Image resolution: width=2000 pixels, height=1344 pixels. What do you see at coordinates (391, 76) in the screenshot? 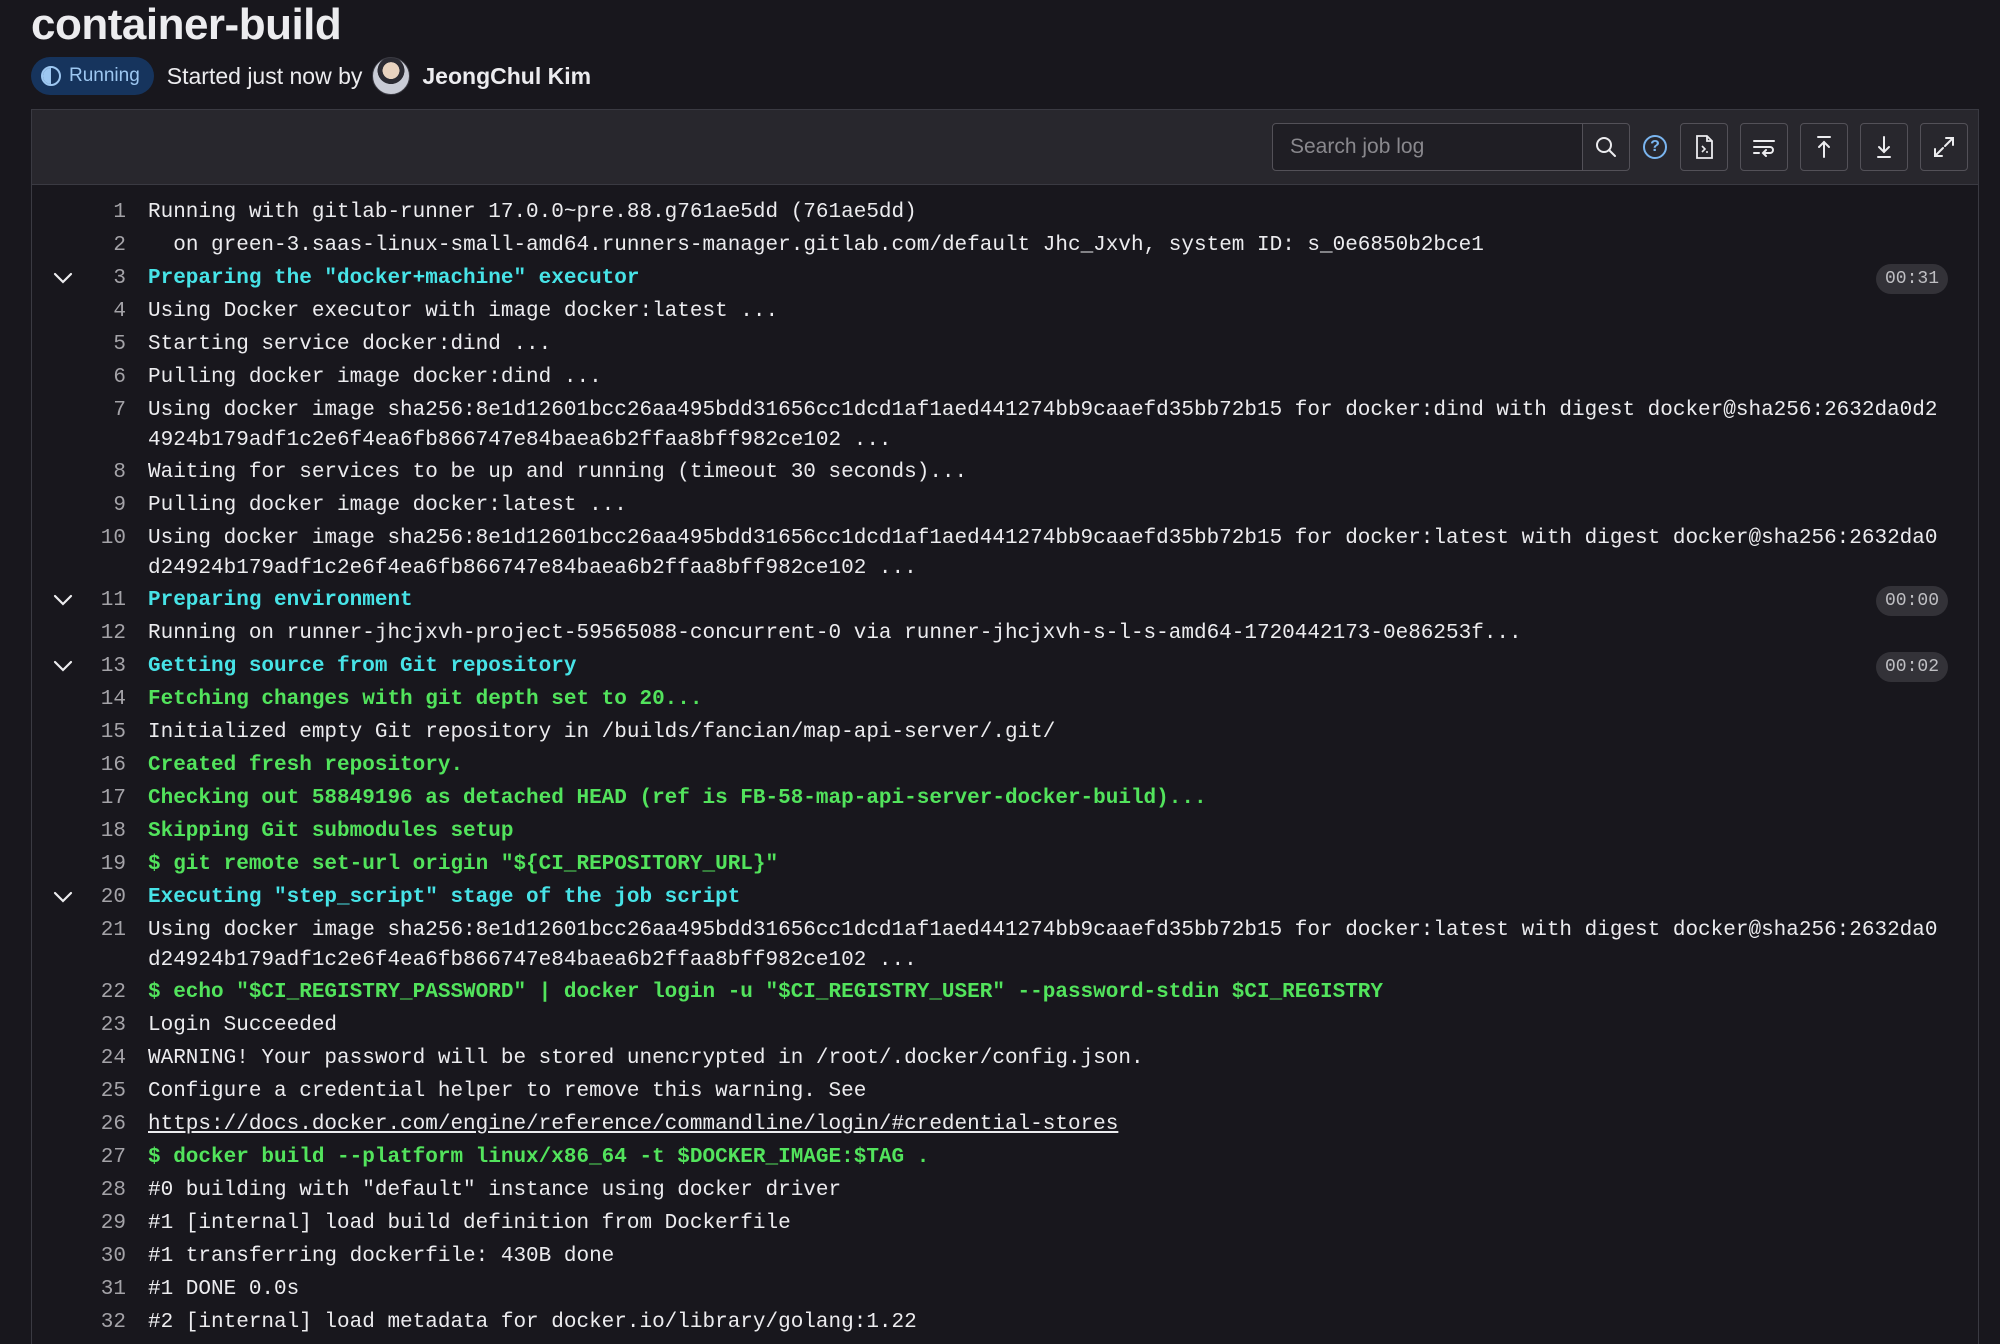
I see `avatar` at bounding box center [391, 76].